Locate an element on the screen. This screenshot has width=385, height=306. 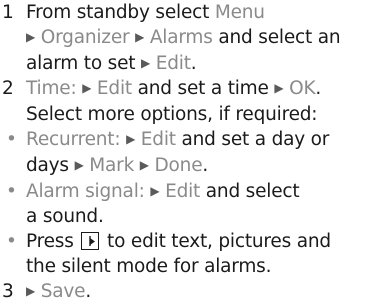
time-label: Time: is located at coordinates (51, 89).